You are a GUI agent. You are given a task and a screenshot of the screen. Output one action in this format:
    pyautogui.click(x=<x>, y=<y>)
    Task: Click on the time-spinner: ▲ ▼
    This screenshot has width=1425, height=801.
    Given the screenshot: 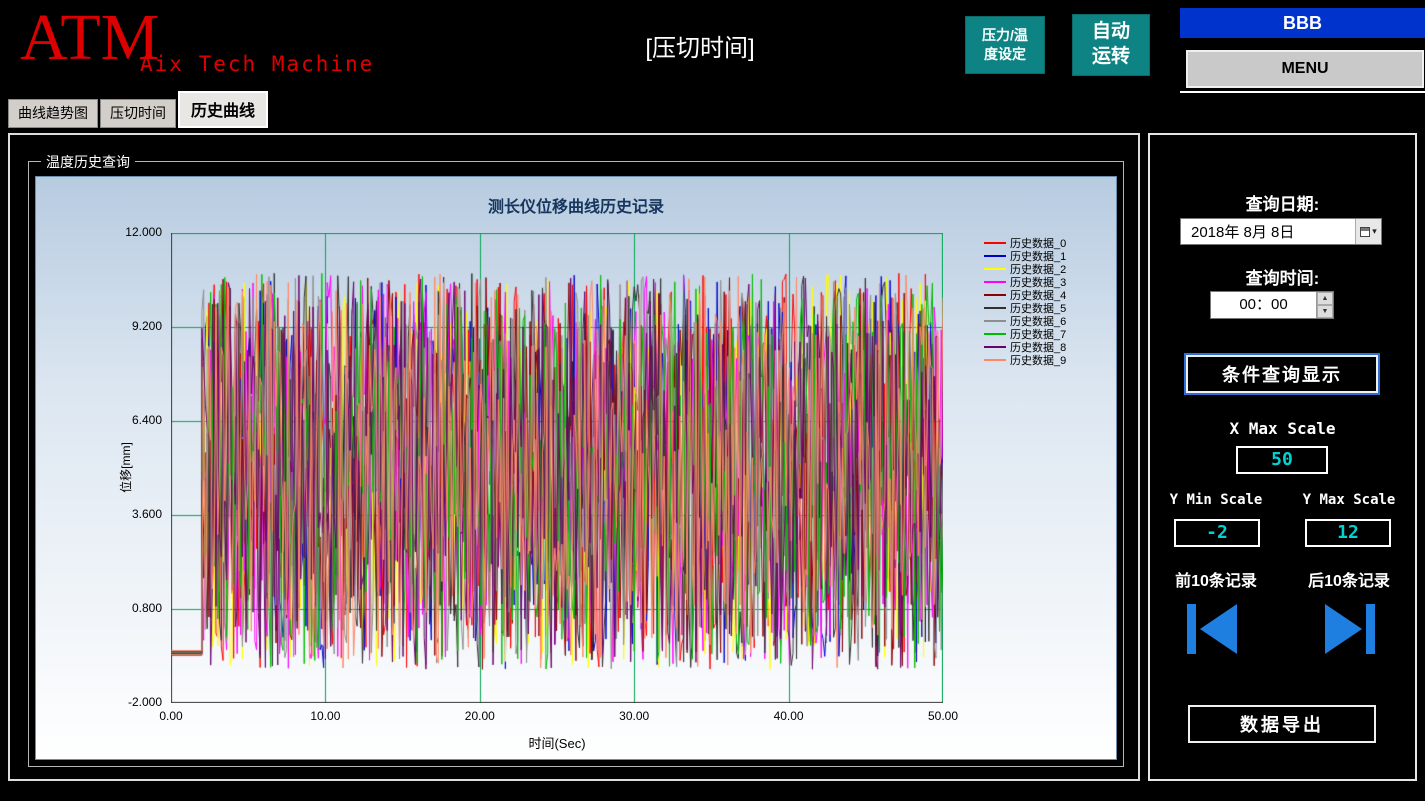 What is the action you would take?
    pyautogui.click(x=1324, y=305)
    